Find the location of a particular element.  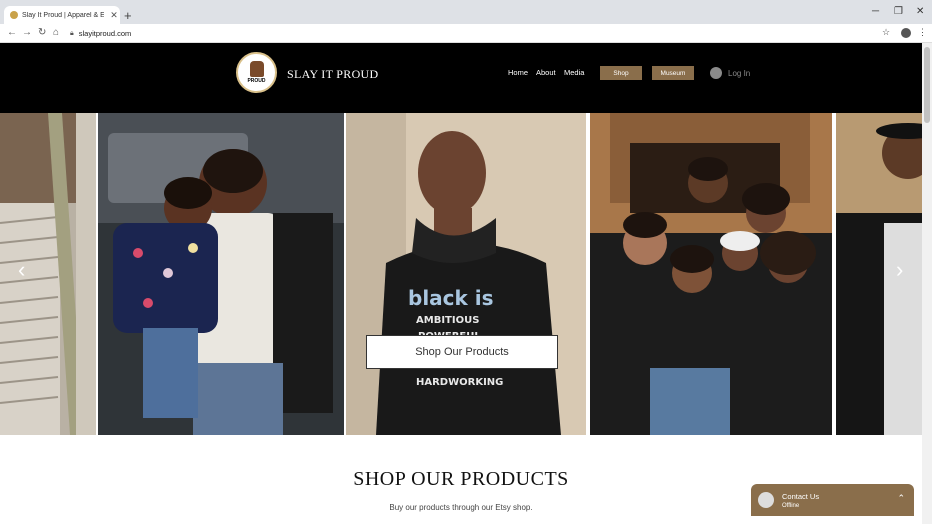

url-field: 🔒︎ slayitproud.com is located at coordinates (475, 33).